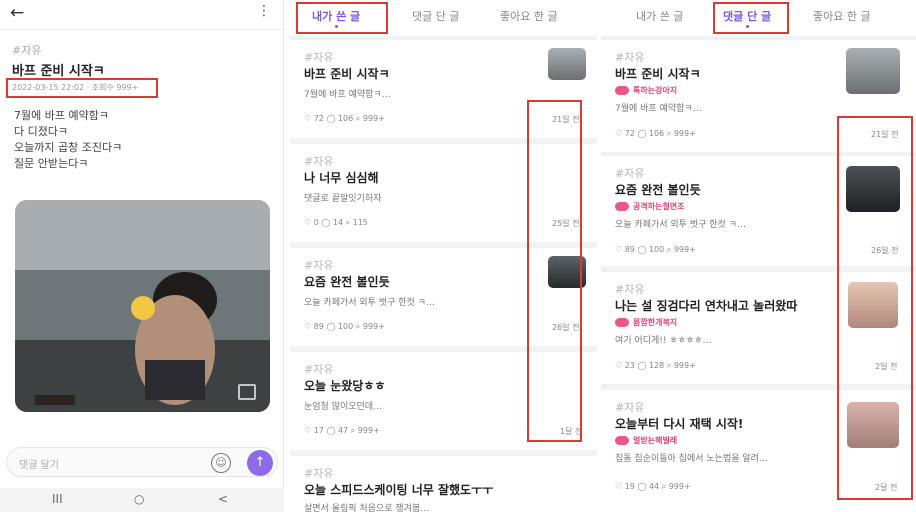  Describe the element at coordinates (58, 71) in the screenshot. I see `post-title: 바프 준비 시작ㅋ` at that location.